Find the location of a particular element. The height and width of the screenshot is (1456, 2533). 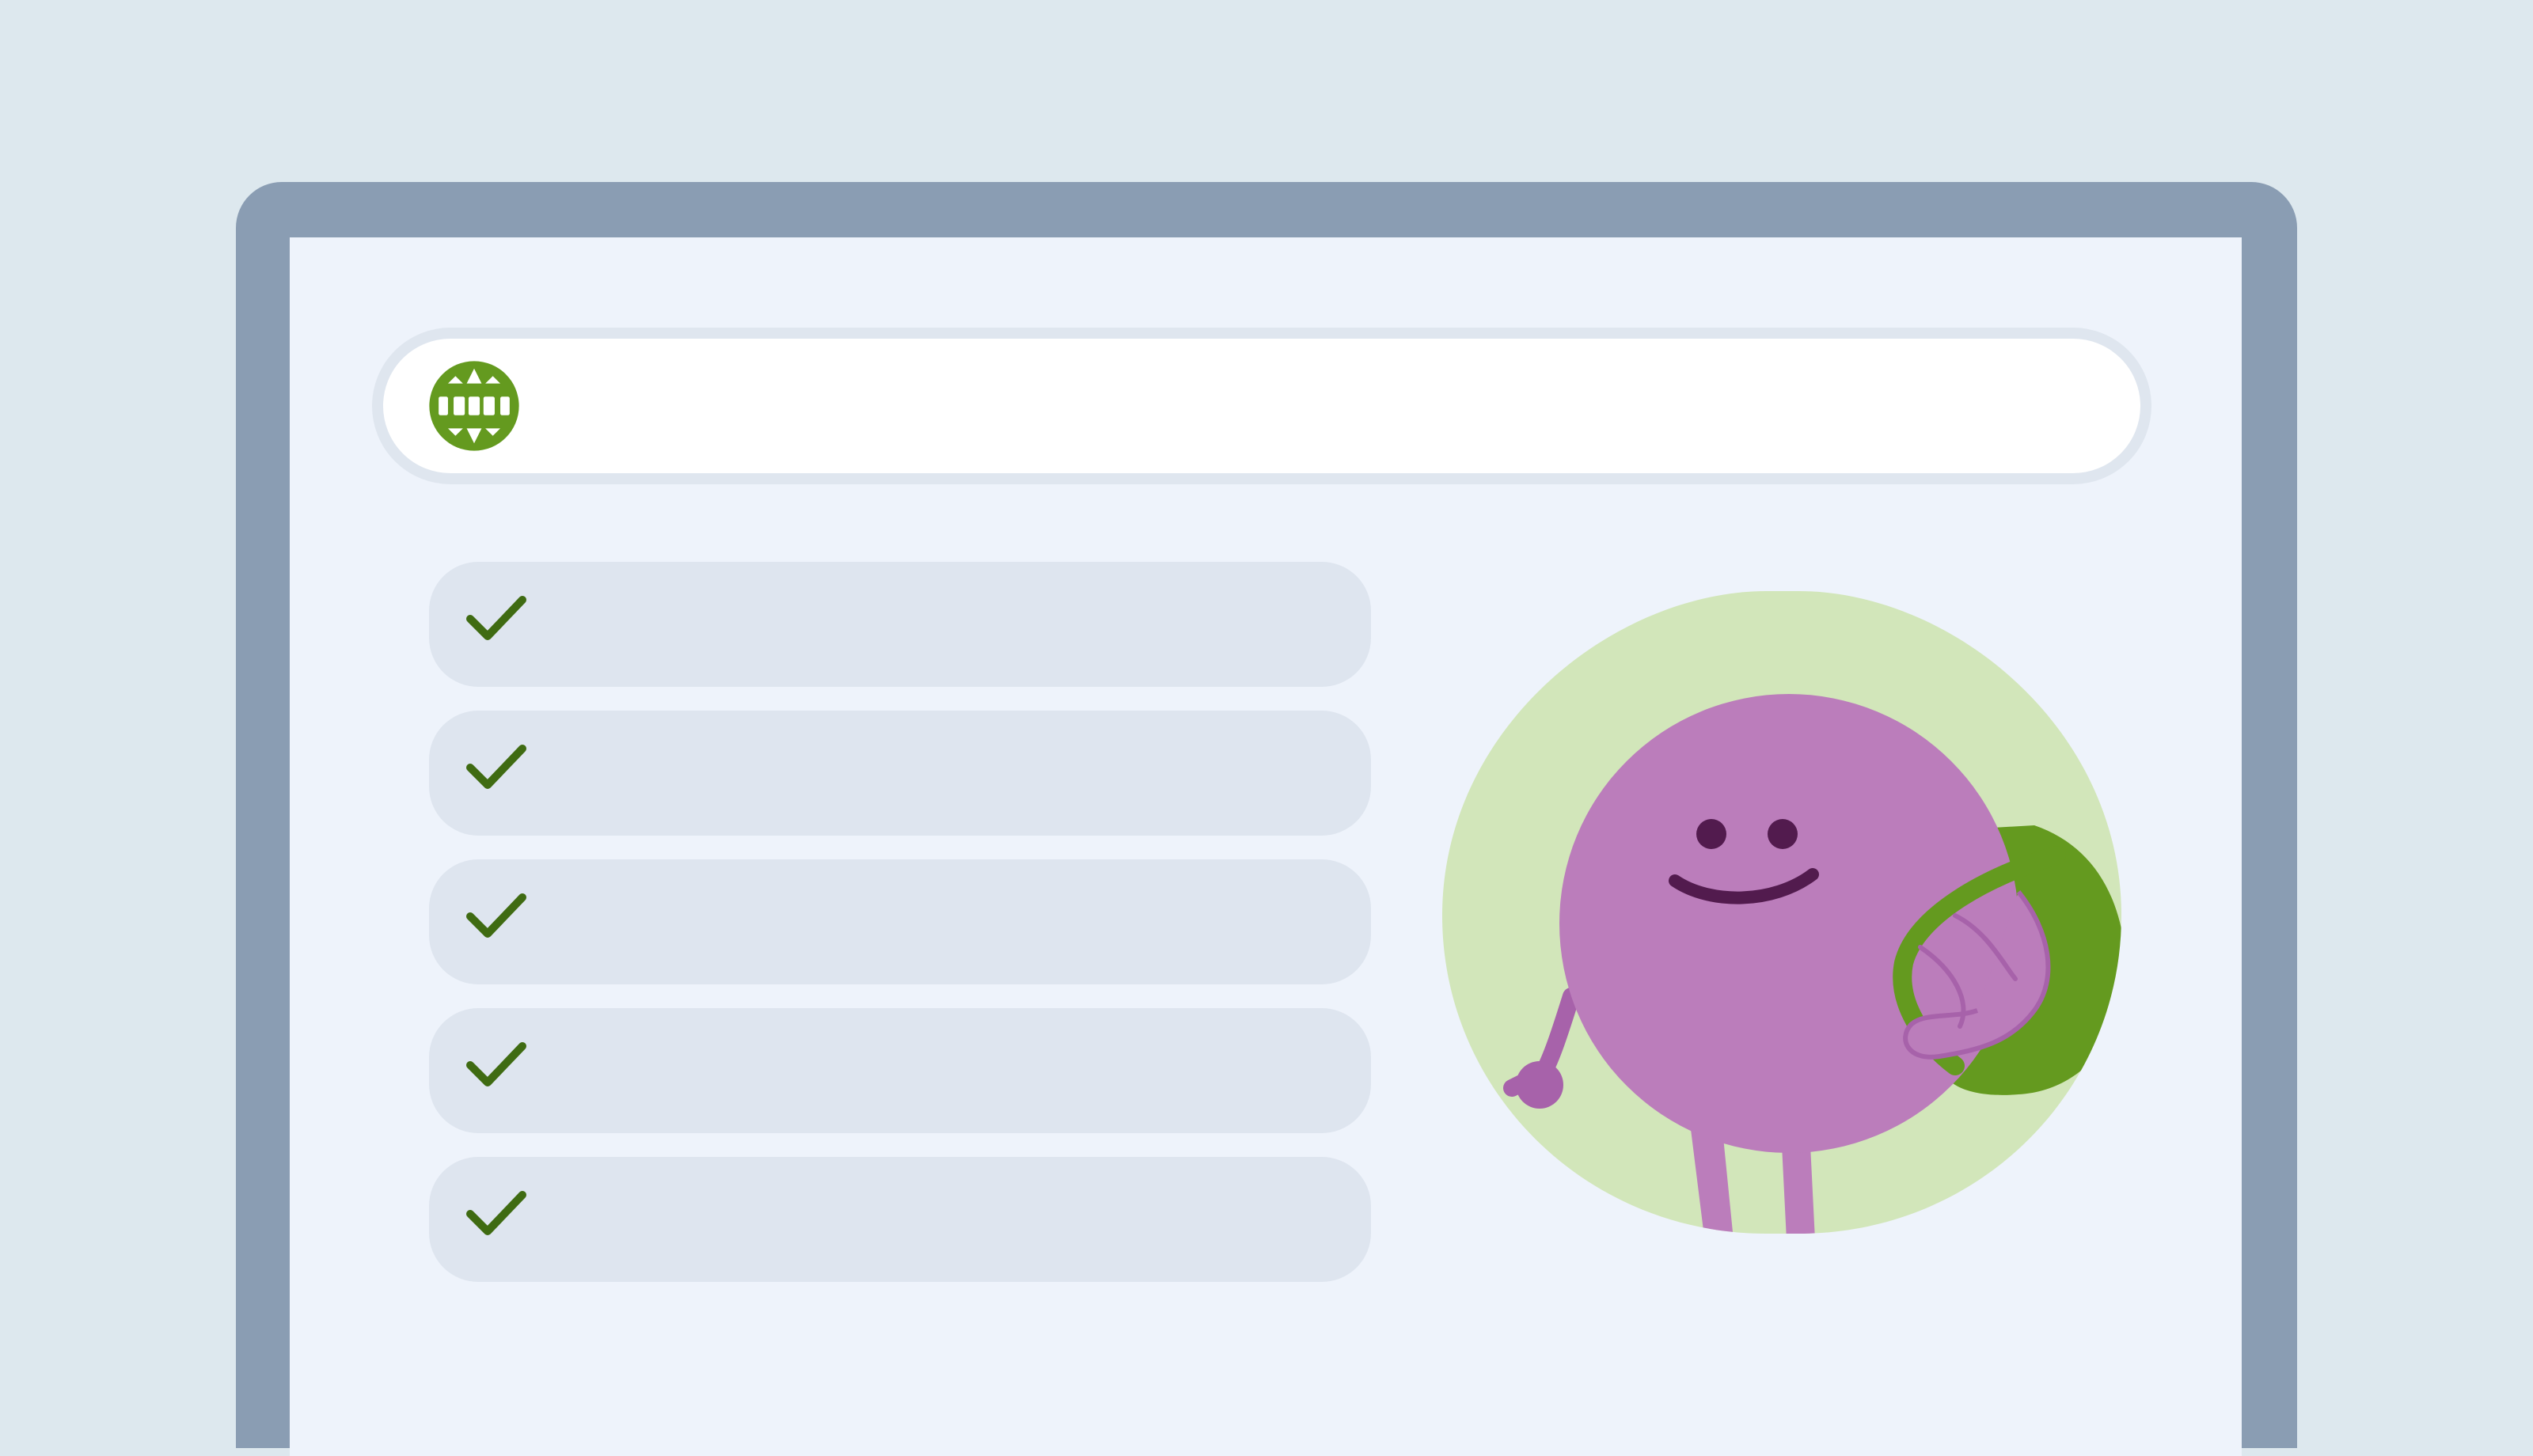

address-bar is located at coordinates (1261, 406).